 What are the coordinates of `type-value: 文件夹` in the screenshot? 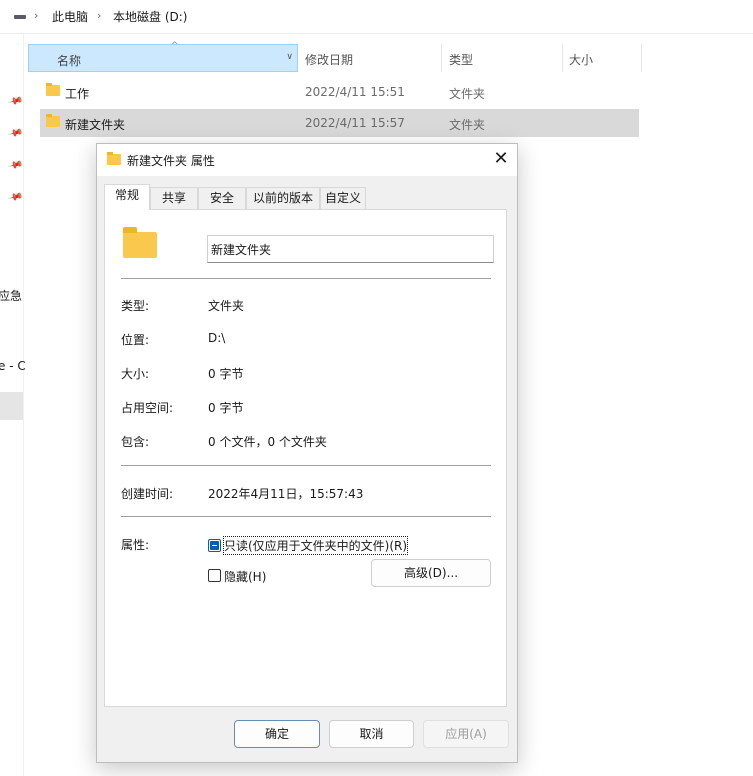 It's located at (226, 306).